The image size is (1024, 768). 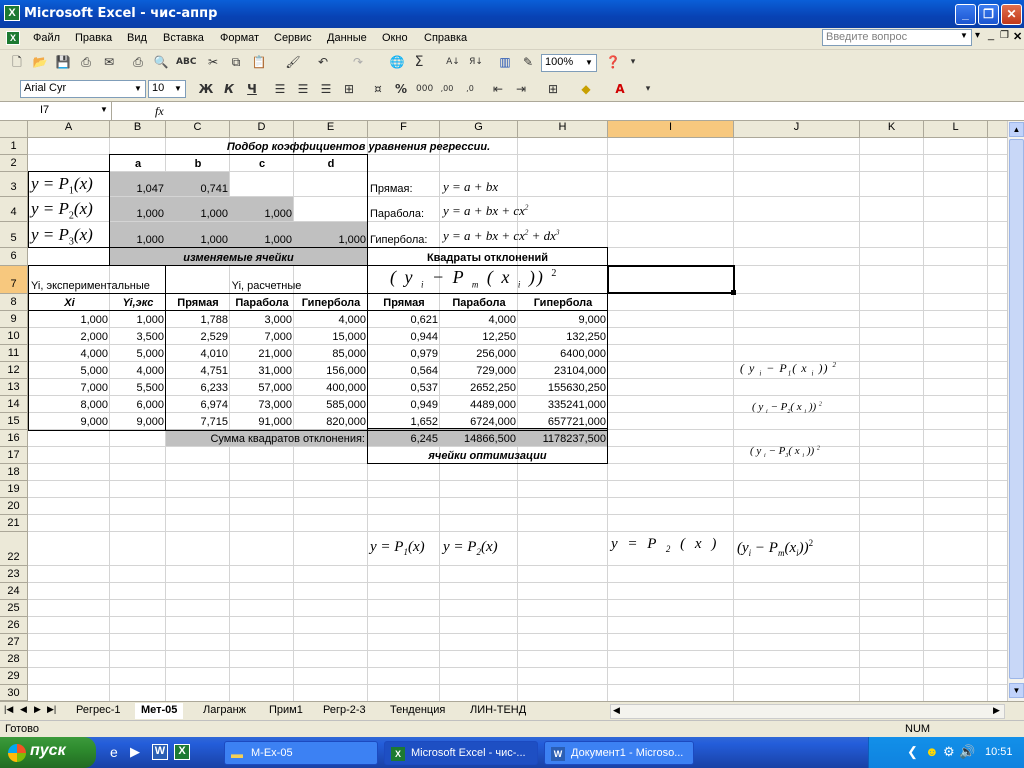 I want to click on scroll-left-icon: ◀, so click(x=616, y=710).